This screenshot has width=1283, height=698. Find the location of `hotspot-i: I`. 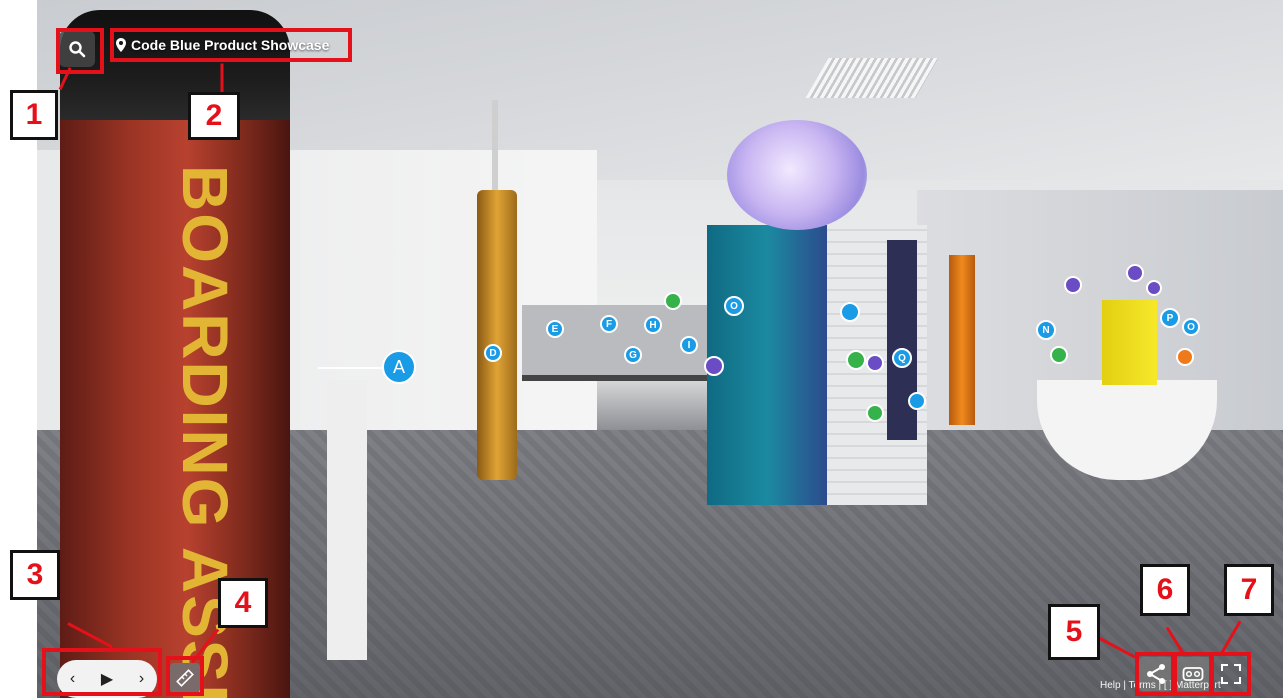

hotspot-i: I is located at coordinates (689, 345).